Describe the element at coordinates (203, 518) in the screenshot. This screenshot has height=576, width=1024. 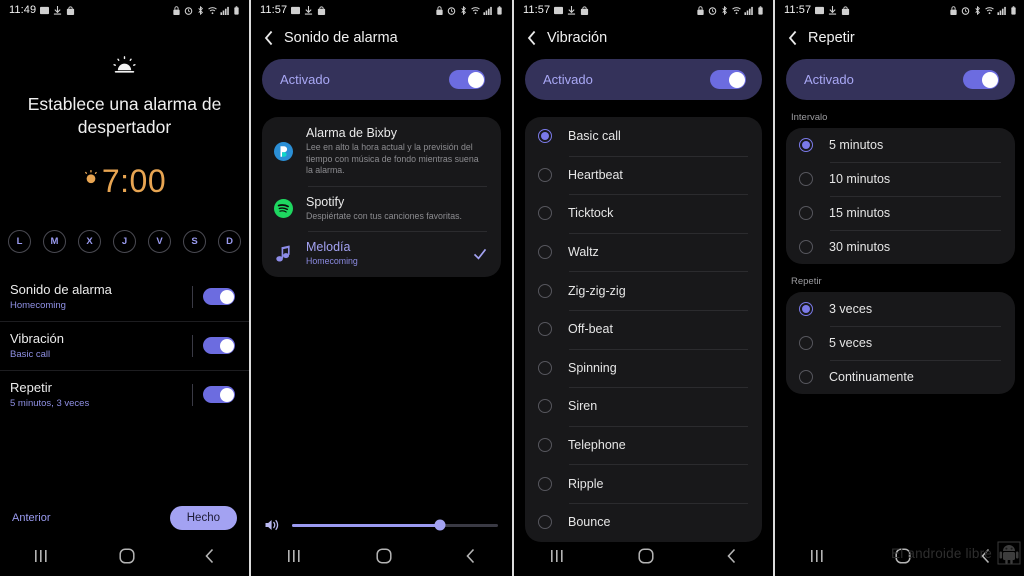
I see `done-button: Hecho` at that location.